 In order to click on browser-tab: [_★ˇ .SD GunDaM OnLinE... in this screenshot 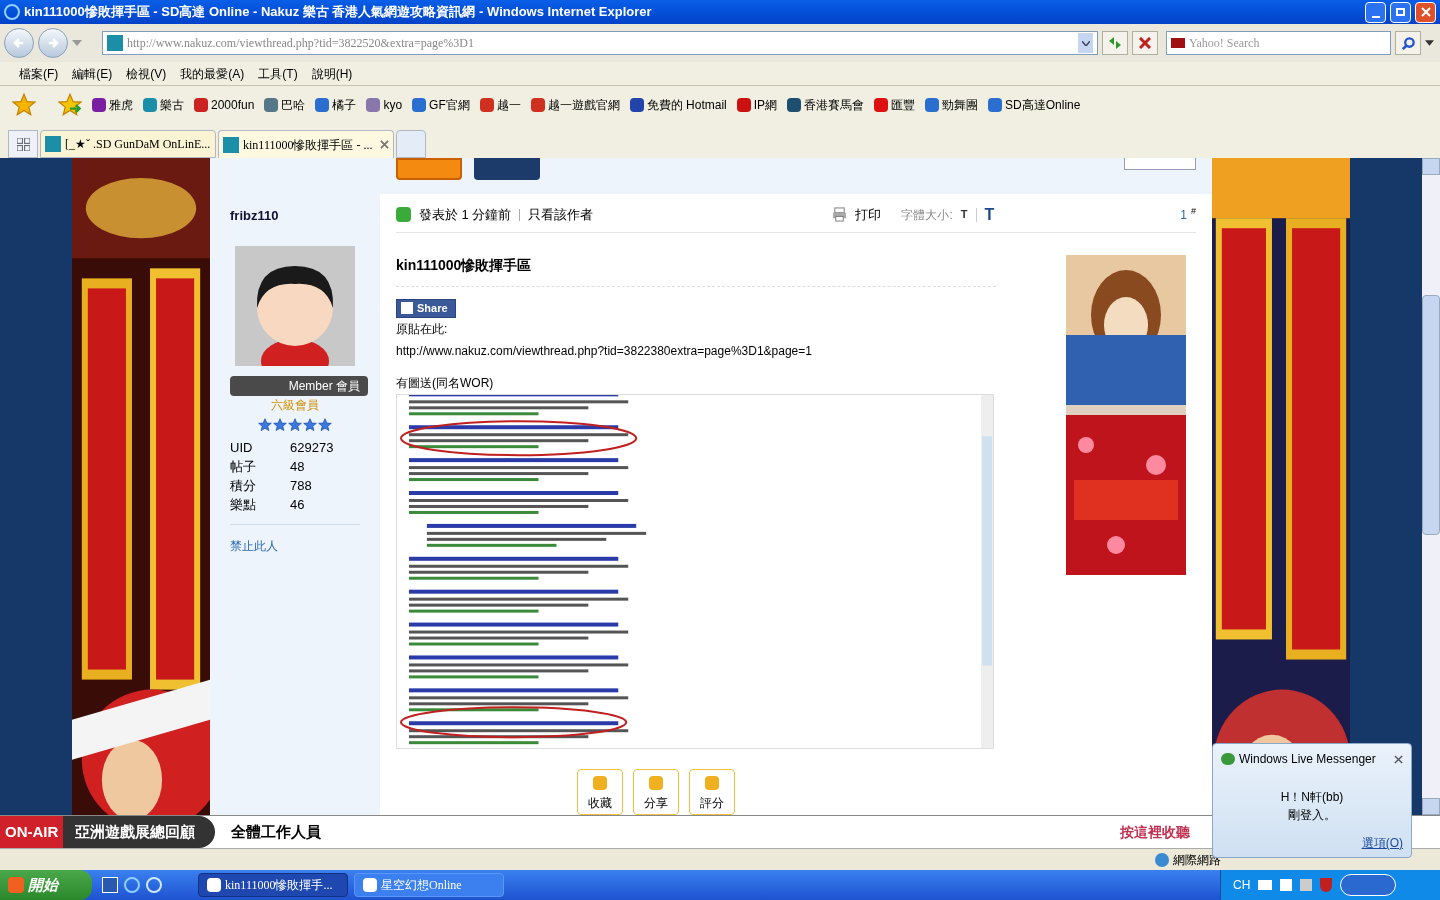, I will do `click(128, 144)`.